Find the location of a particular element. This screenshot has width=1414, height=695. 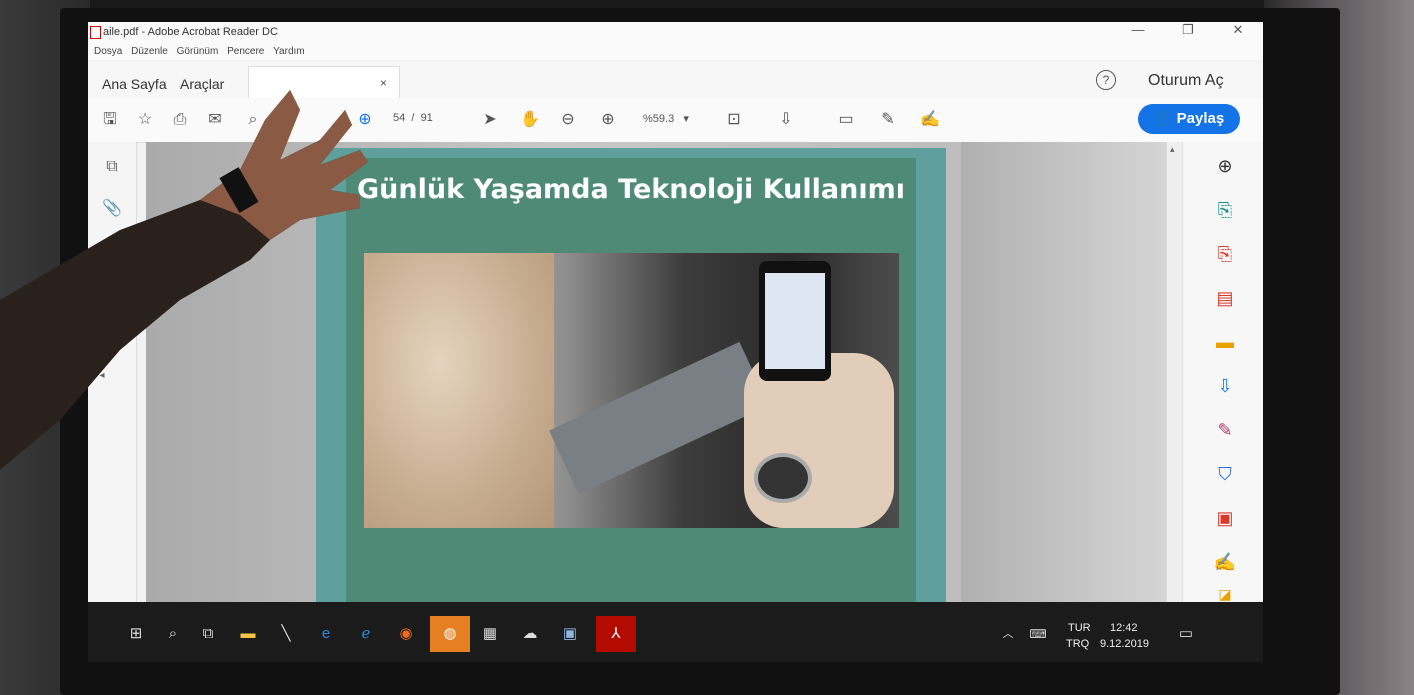

zoom-level-select: %59.3 ▾ is located at coordinates (666, 118).